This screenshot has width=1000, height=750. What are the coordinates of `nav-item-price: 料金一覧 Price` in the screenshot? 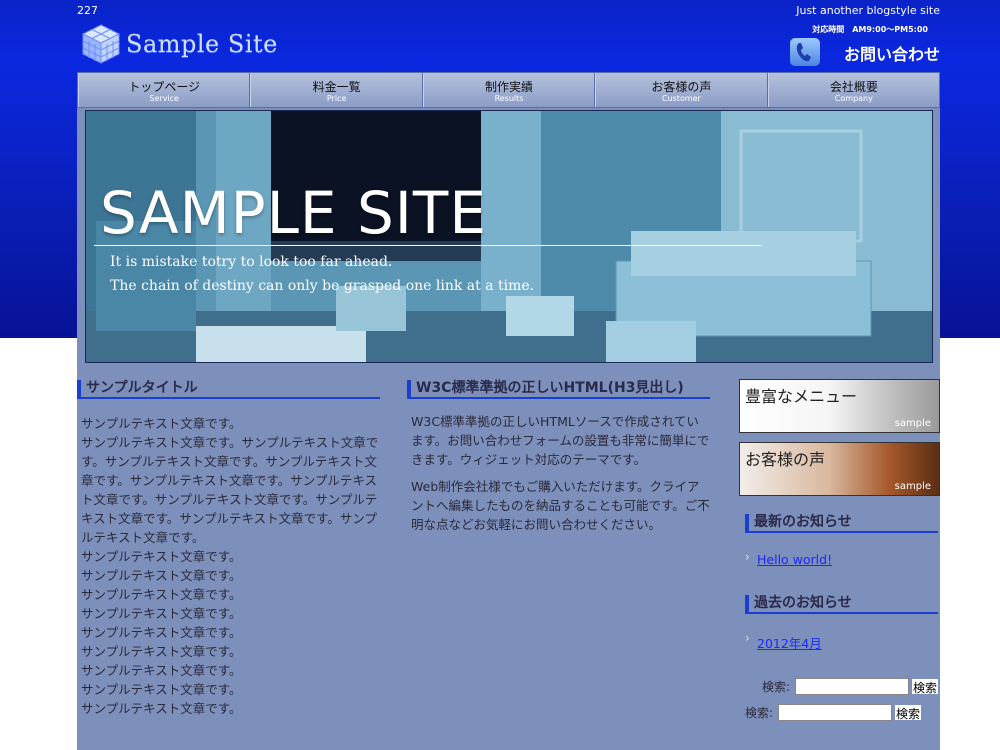 It's located at (336, 90).